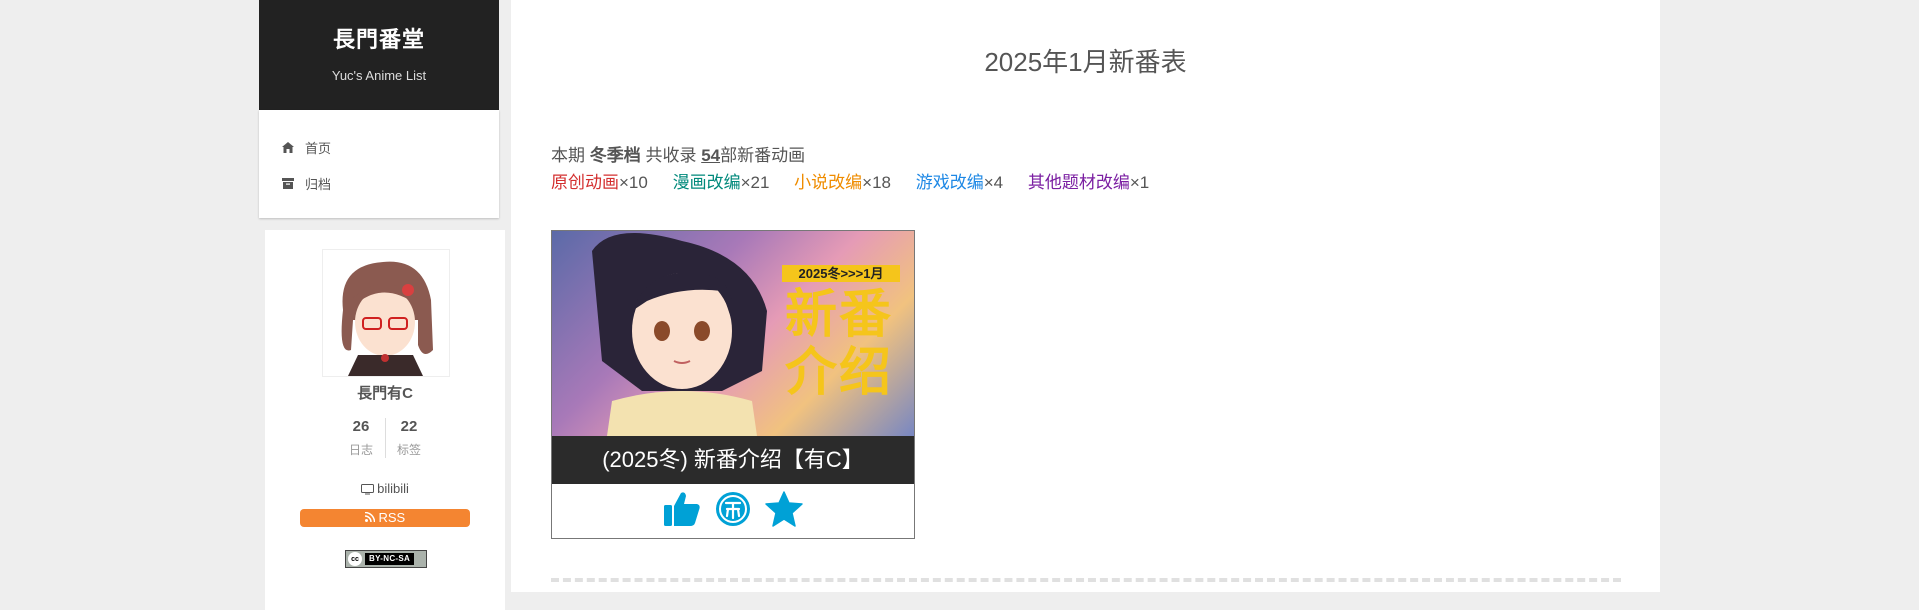  I want to click on site-subtitle: Yuc's Anime List, so click(379, 75).